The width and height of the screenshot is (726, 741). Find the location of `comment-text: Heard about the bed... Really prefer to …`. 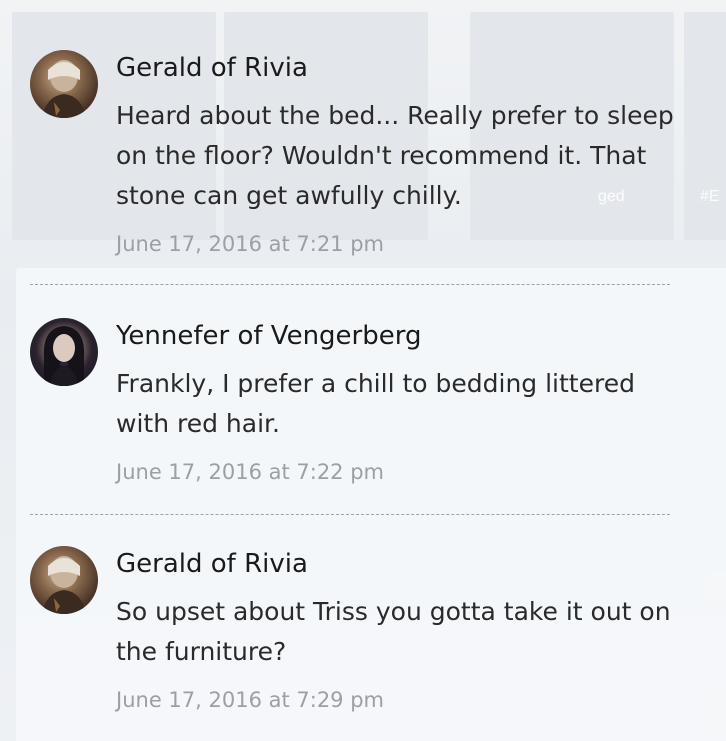

comment-text: Heard about the bed... Really prefer to … is located at coordinates (395, 155).